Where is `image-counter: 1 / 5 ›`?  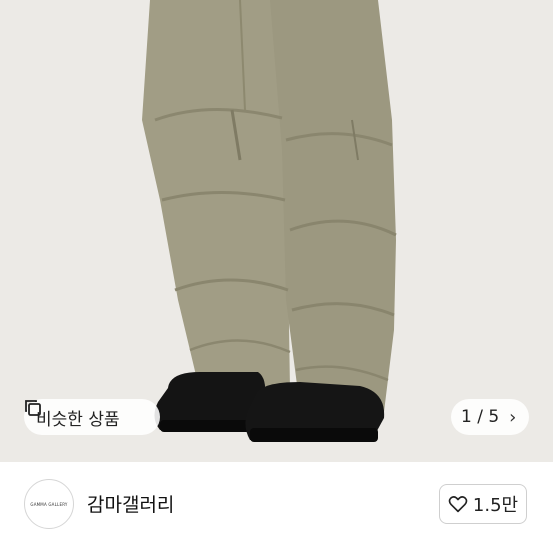 image-counter: 1 / 5 › is located at coordinates (490, 417).